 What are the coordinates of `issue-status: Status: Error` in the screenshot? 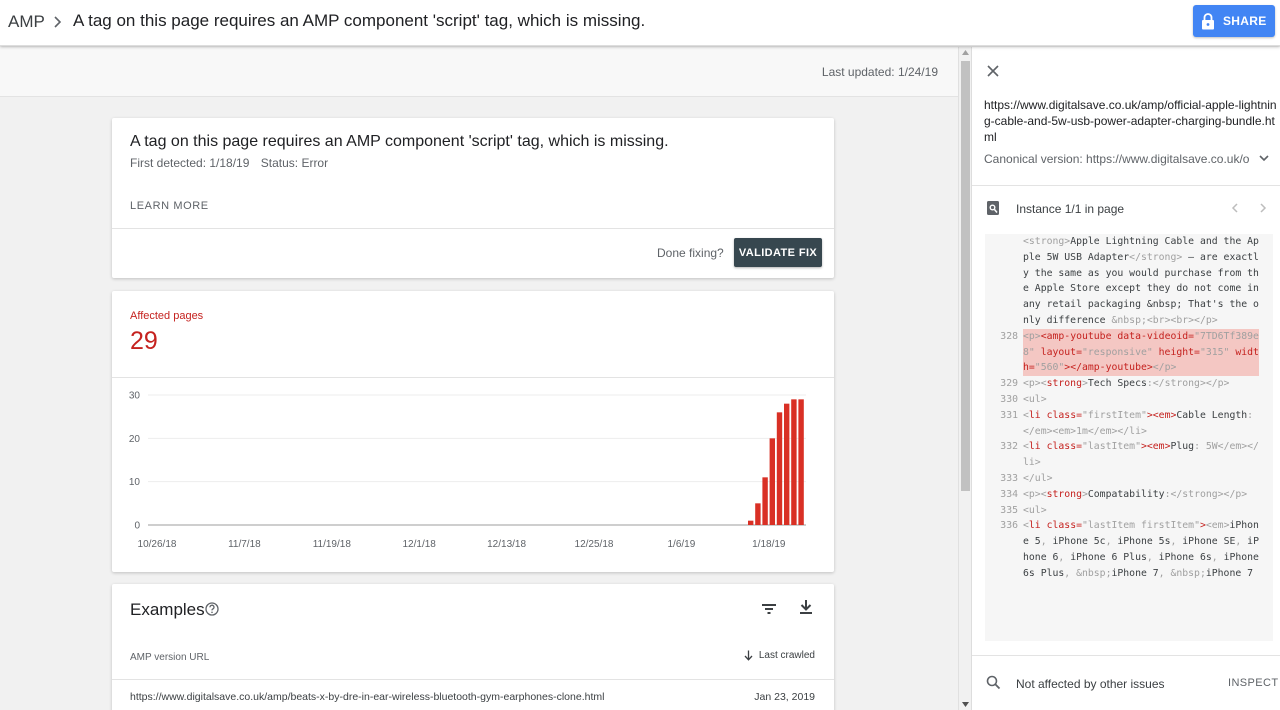 It's located at (294, 163).